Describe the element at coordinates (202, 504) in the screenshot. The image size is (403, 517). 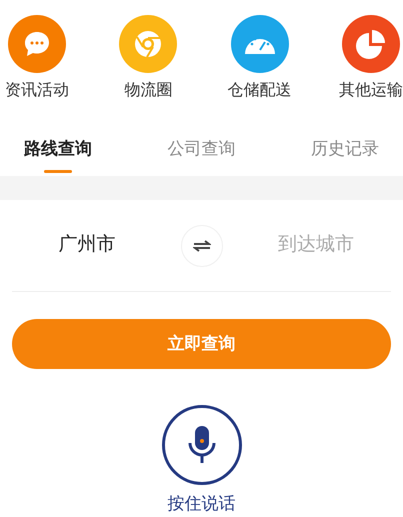
I see `voice-label: 按住说话` at that location.